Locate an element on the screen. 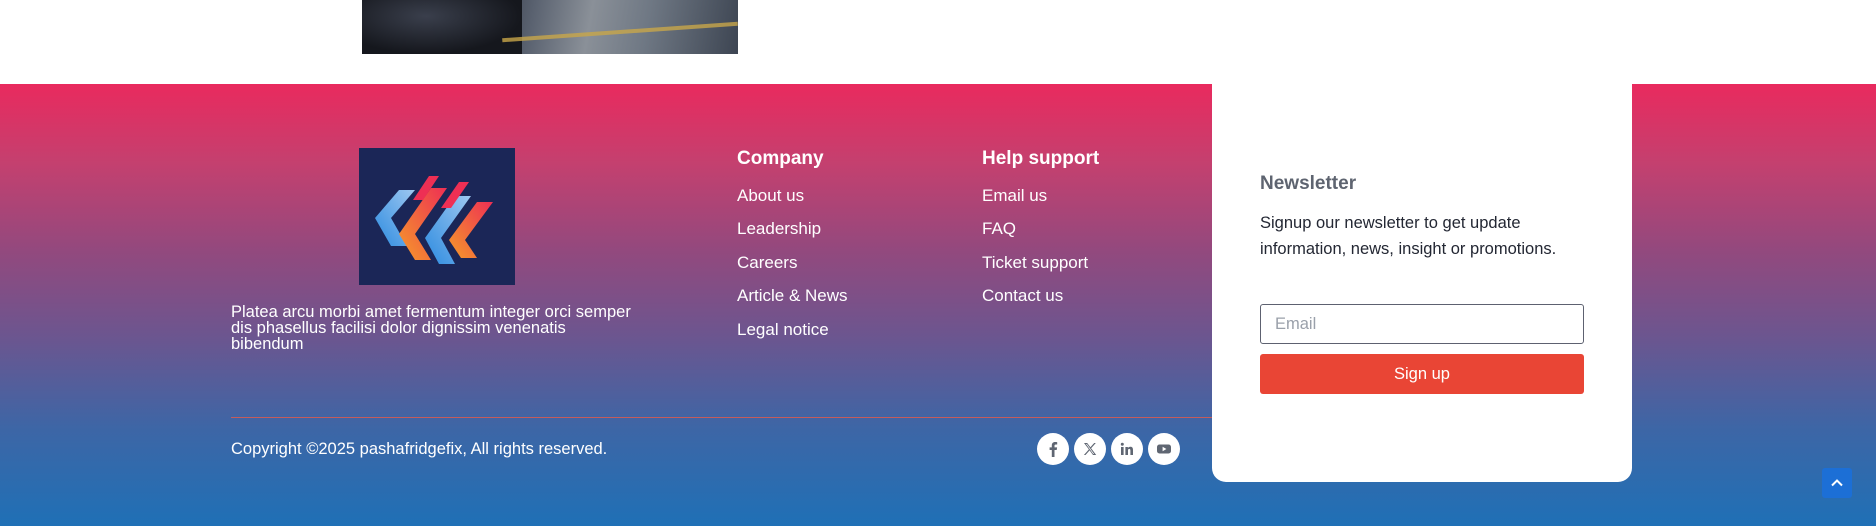  footer-link-email-us: Email us is located at coordinates (1014, 196).